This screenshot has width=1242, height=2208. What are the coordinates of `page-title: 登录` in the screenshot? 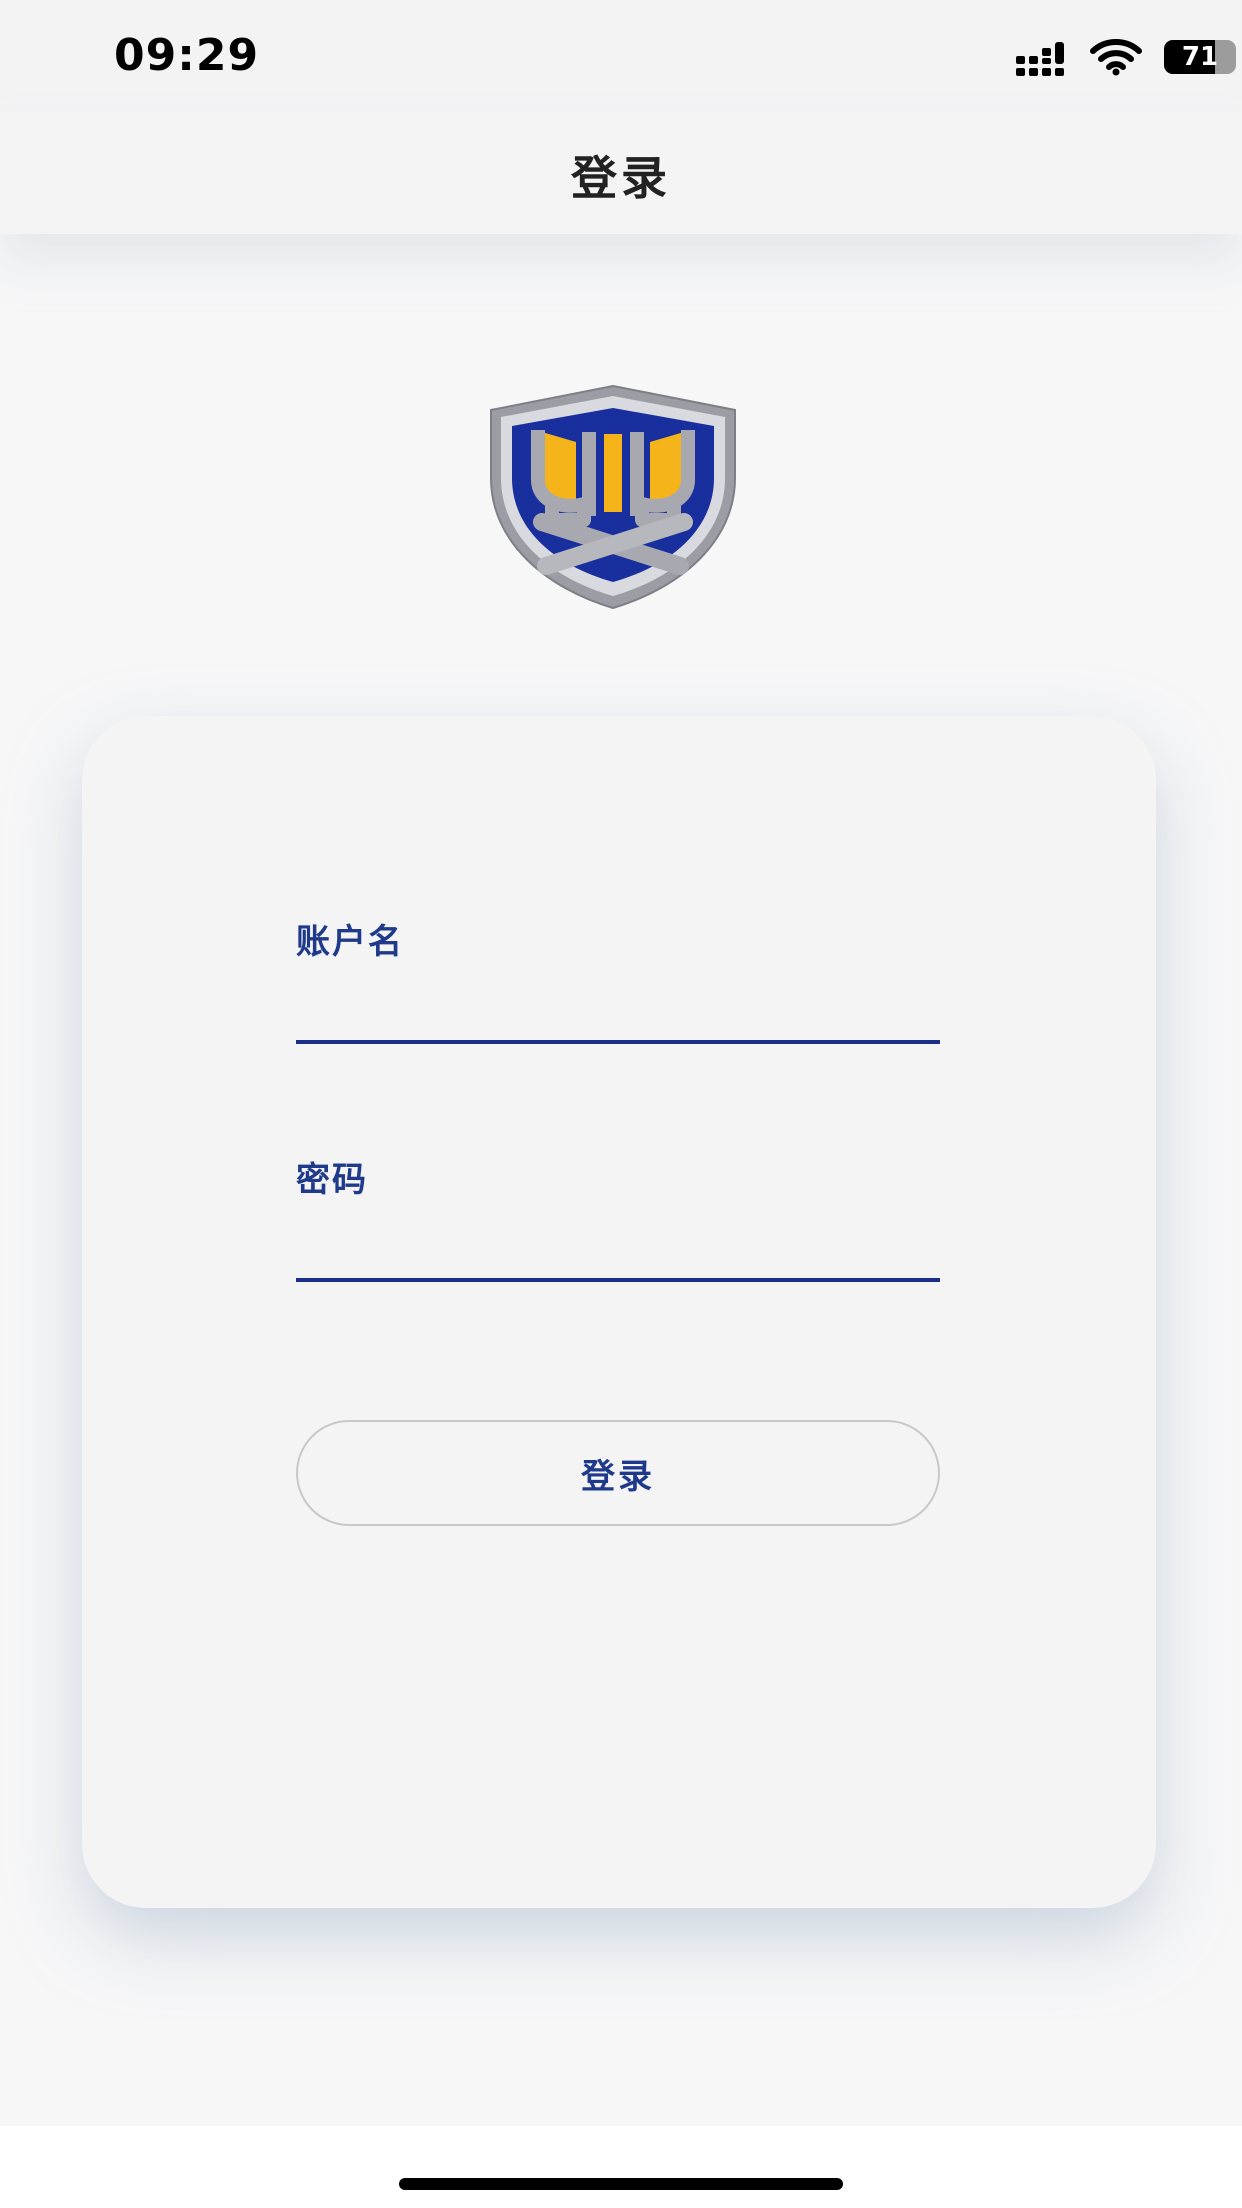 It's located at (621, 178).